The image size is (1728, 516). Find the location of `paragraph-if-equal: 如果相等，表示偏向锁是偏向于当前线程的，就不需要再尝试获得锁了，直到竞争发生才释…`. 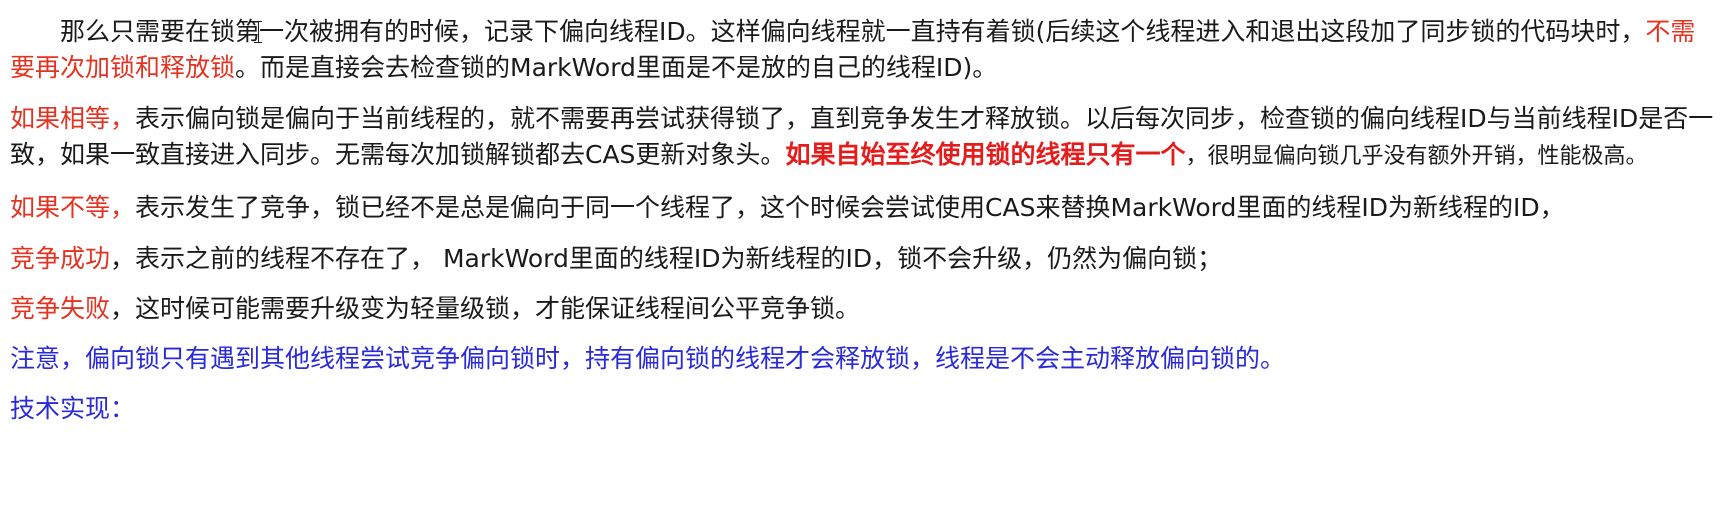

paragraph-if-equal: 如果相等，表示偏向锁是偏向于当前线程的，就不需要再尝试获得锁了，直到竞争发生才释… is located at coordinates (864, 138).